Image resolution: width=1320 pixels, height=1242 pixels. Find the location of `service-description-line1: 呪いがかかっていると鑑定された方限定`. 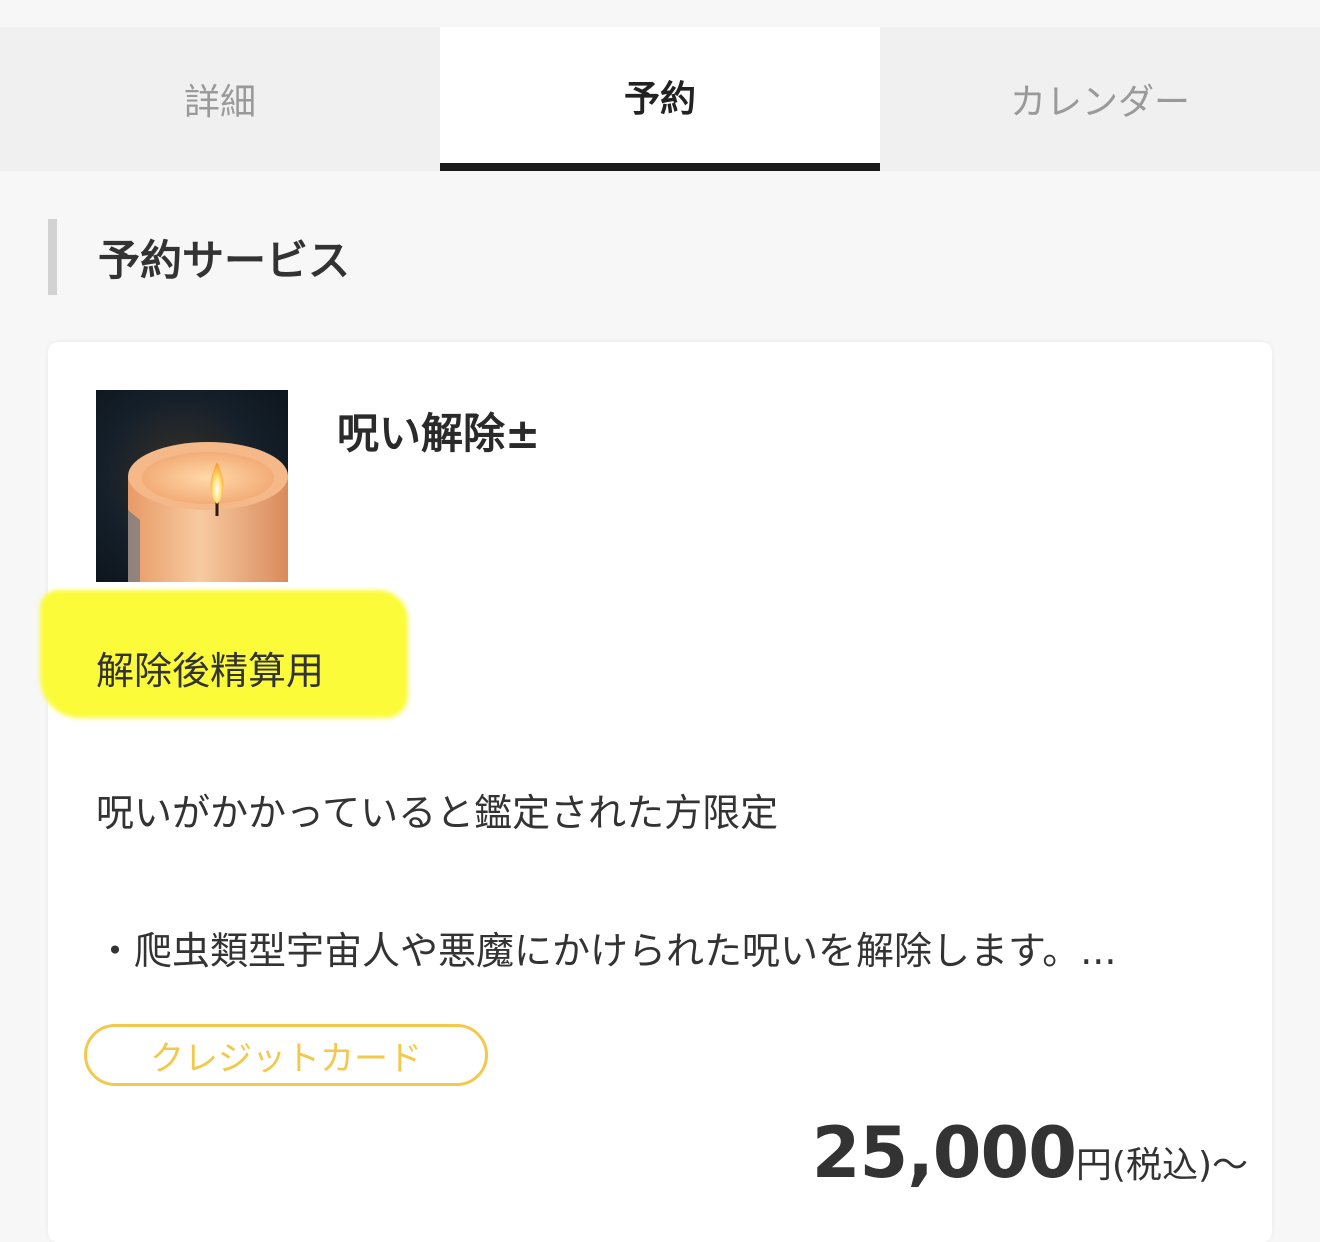

service-description-line1: 呪いがかかっていると鑑定された方限定 is located at coordinates (437, 813).